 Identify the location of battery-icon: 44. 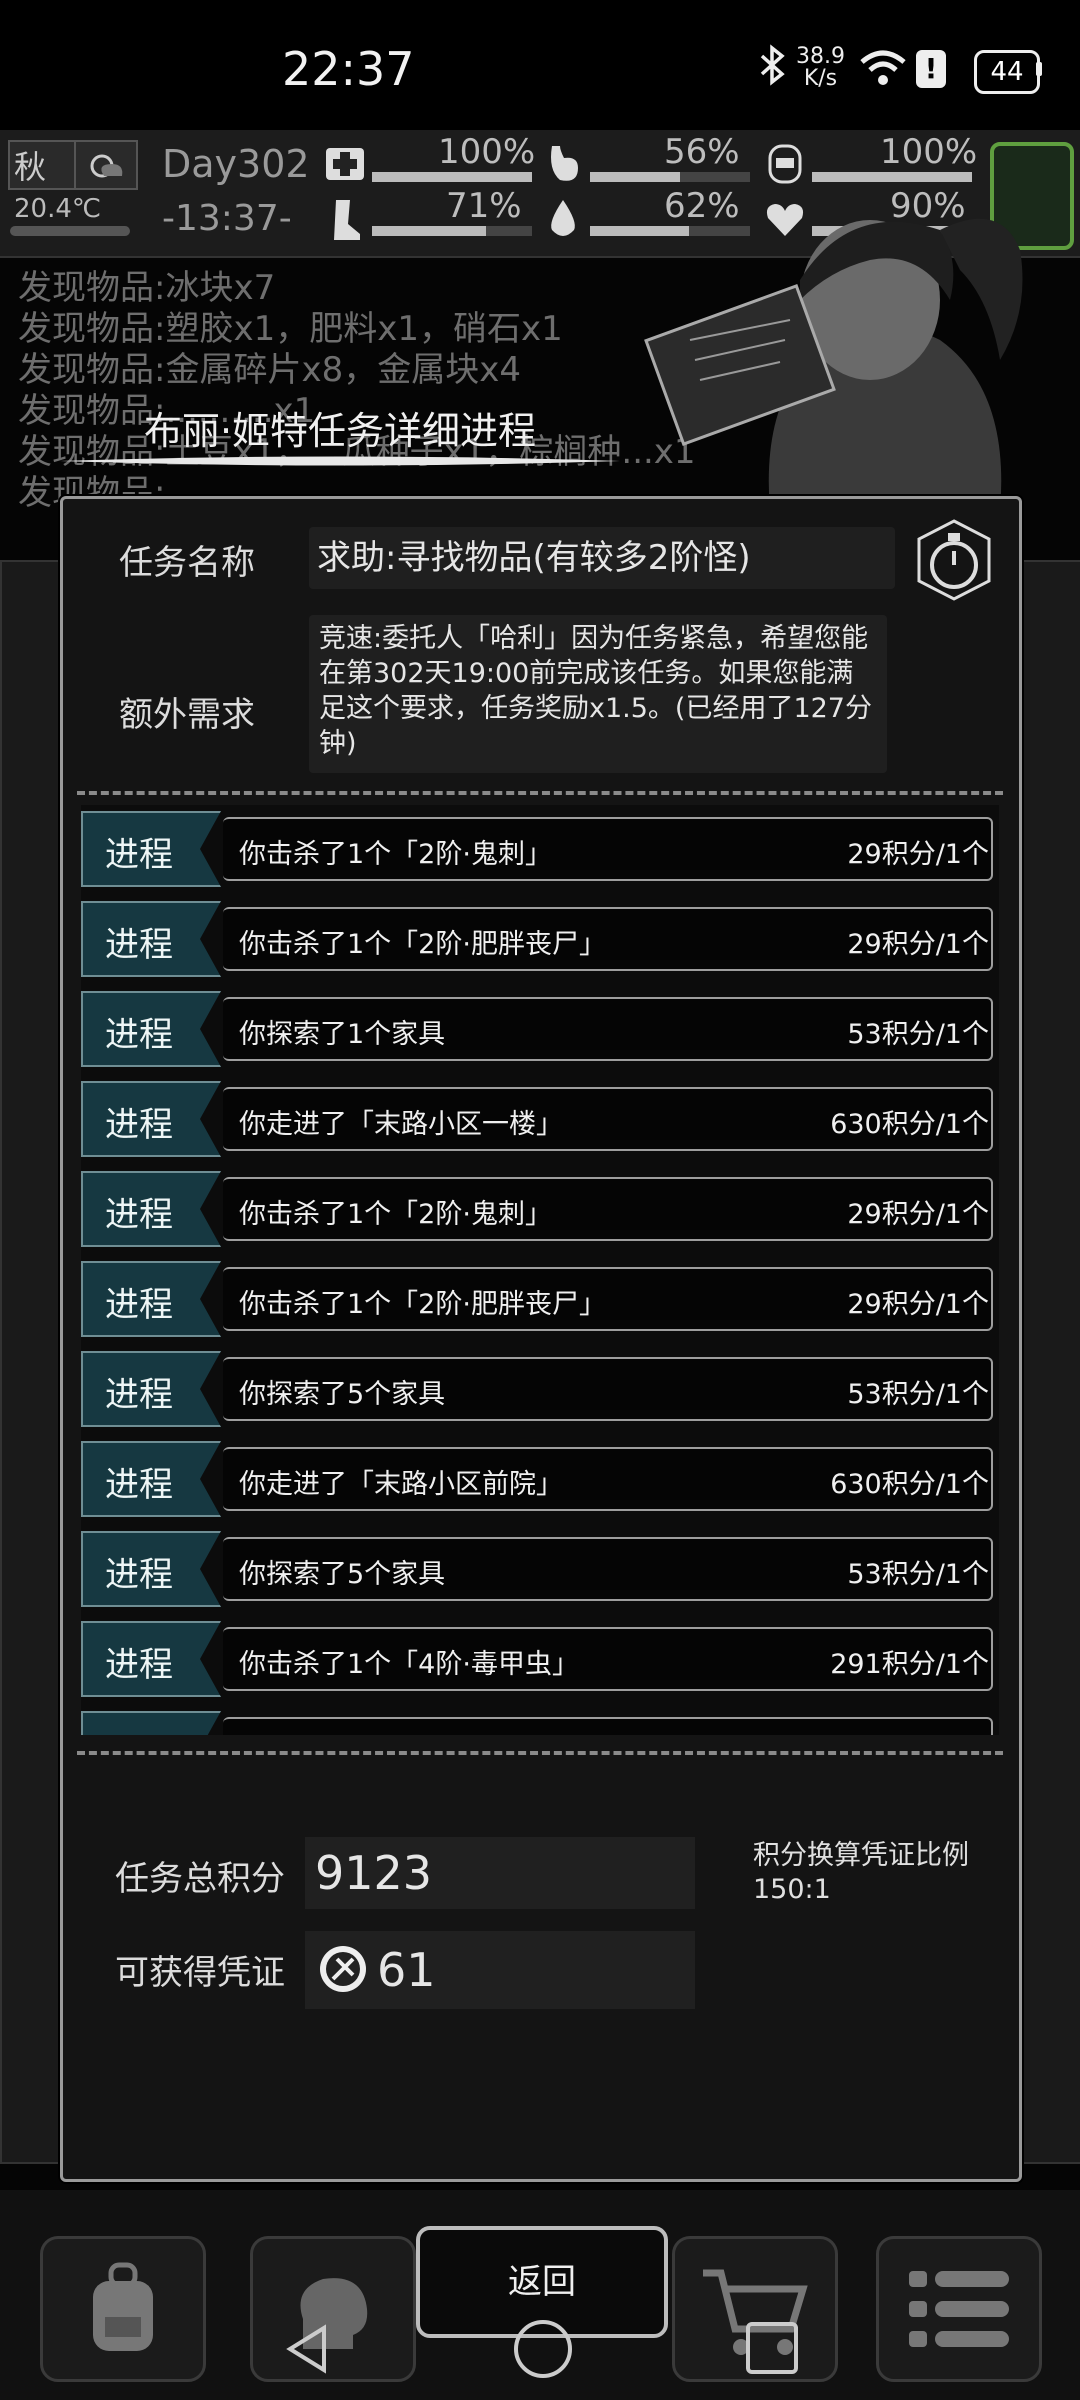
(1007, 72).